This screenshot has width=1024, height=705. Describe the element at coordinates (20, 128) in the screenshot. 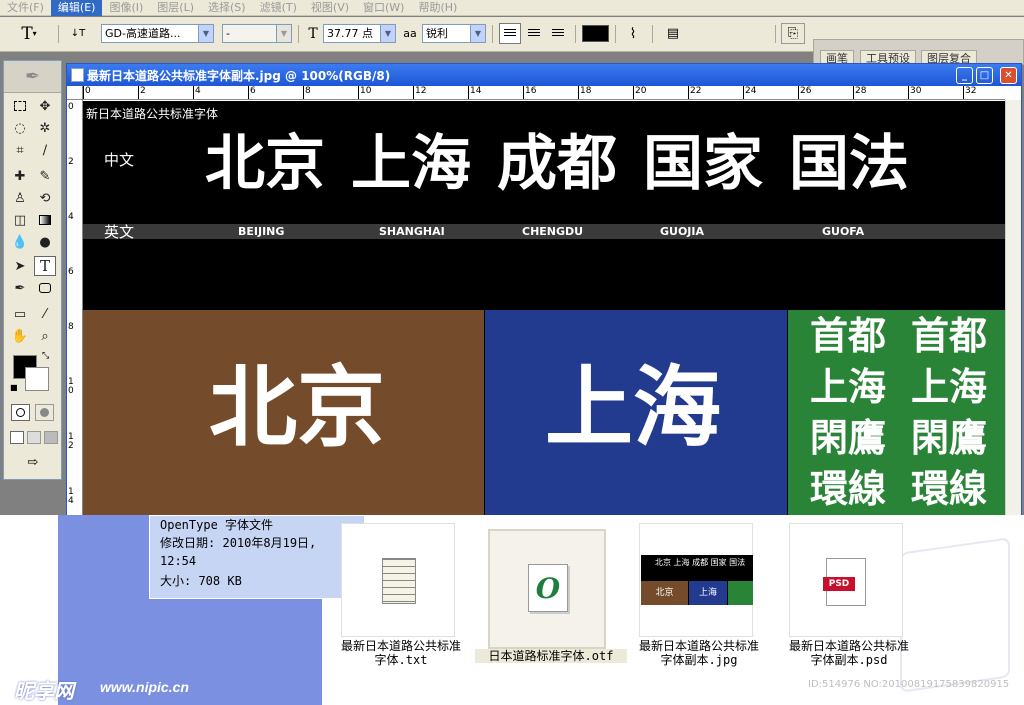

I see `lasso-tool-icon: ◌` at that location.